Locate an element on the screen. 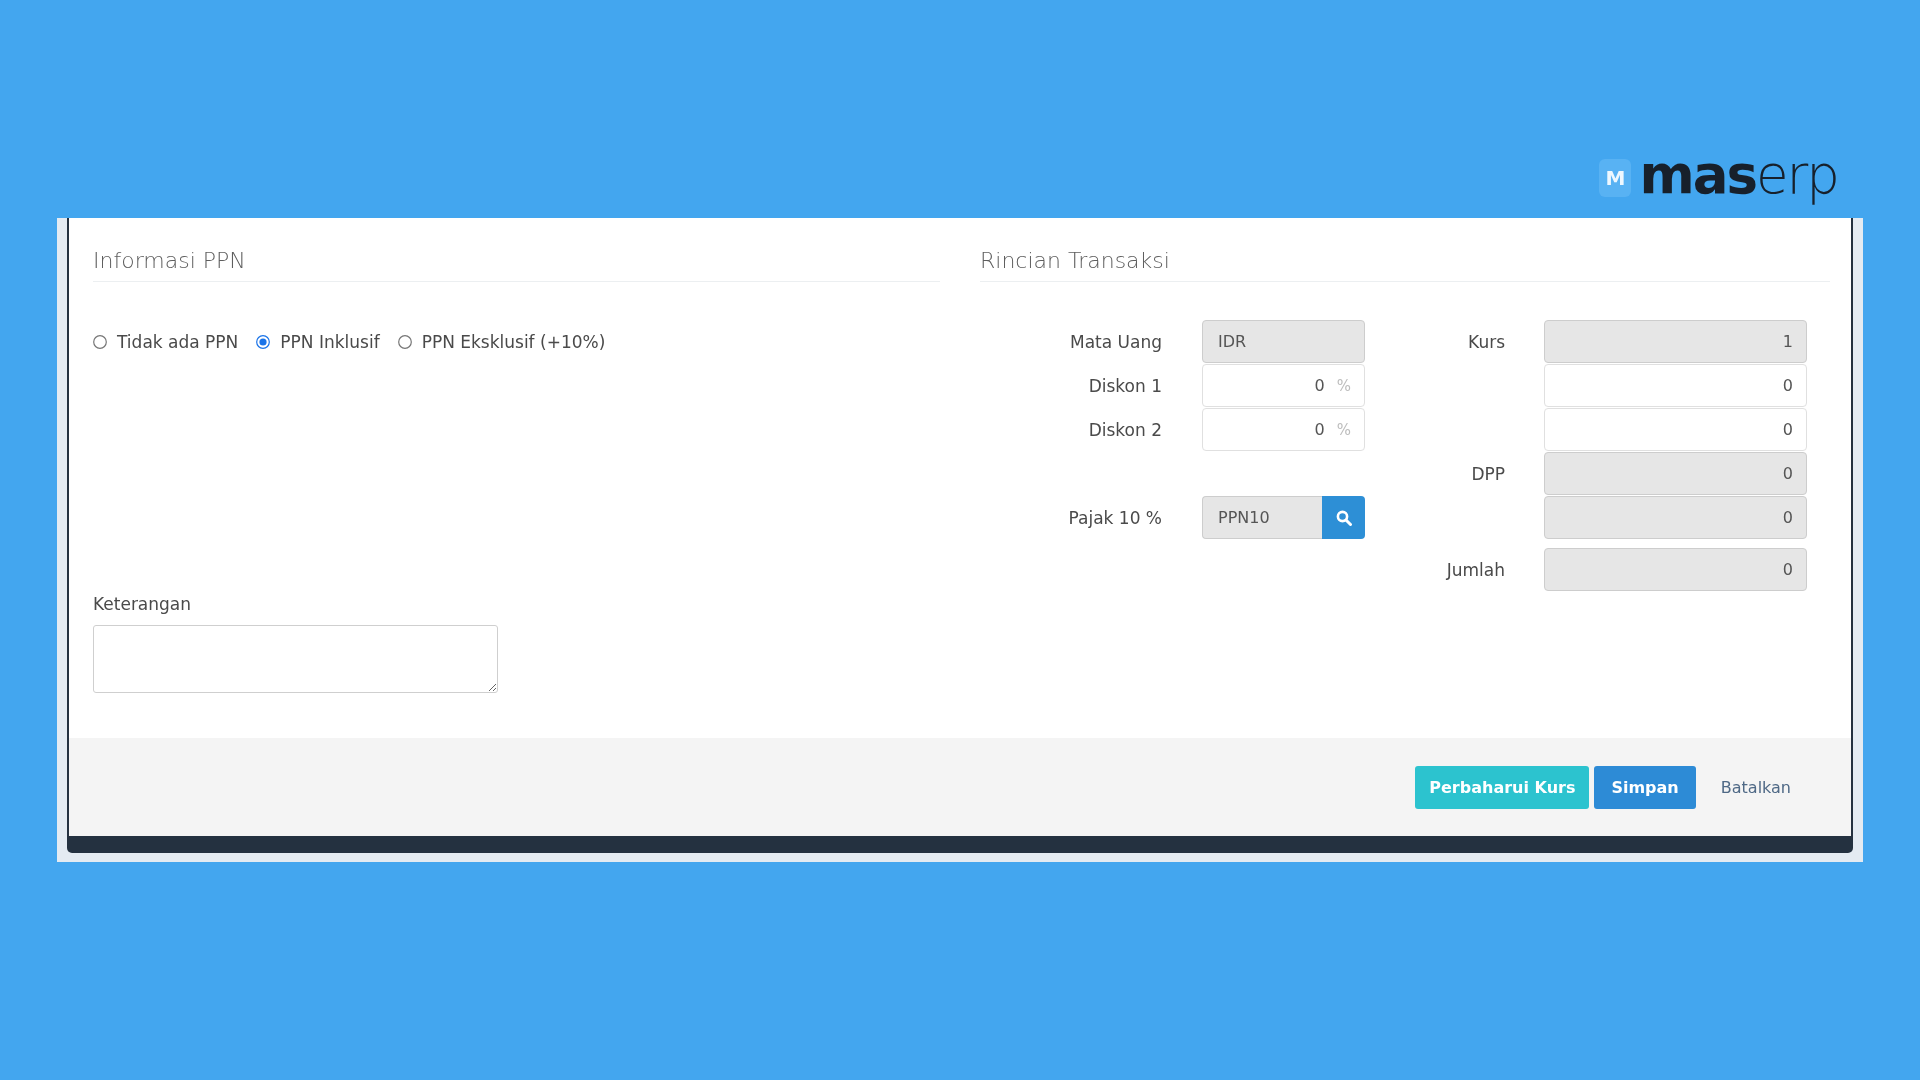 This screenshot has width=1920, height=1080. radio-label: PPN Inklusif is located at coordinates (330, 342).